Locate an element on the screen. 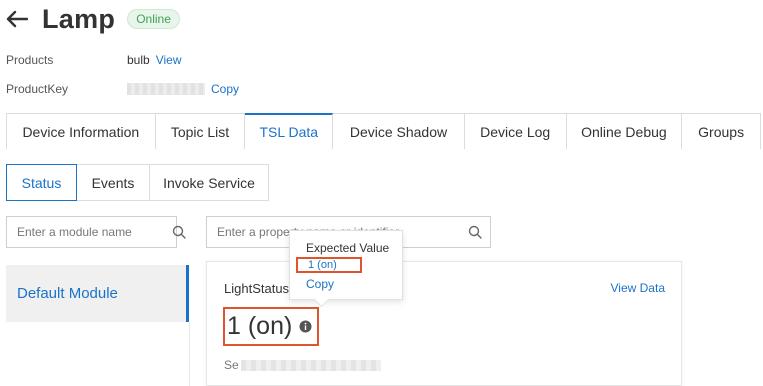 The height and width of the screenshot is (386, 763). sidebar-item-default-module: Default Module is located at coordinates (97, 293).